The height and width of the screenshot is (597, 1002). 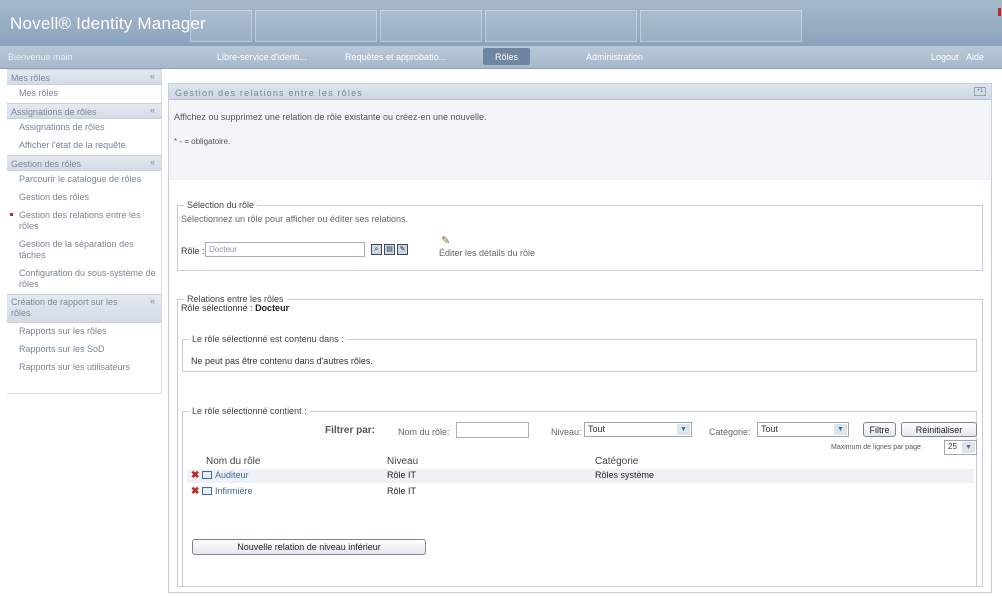 I want to click on role-input: Docteur, so click(x=285, y=249).